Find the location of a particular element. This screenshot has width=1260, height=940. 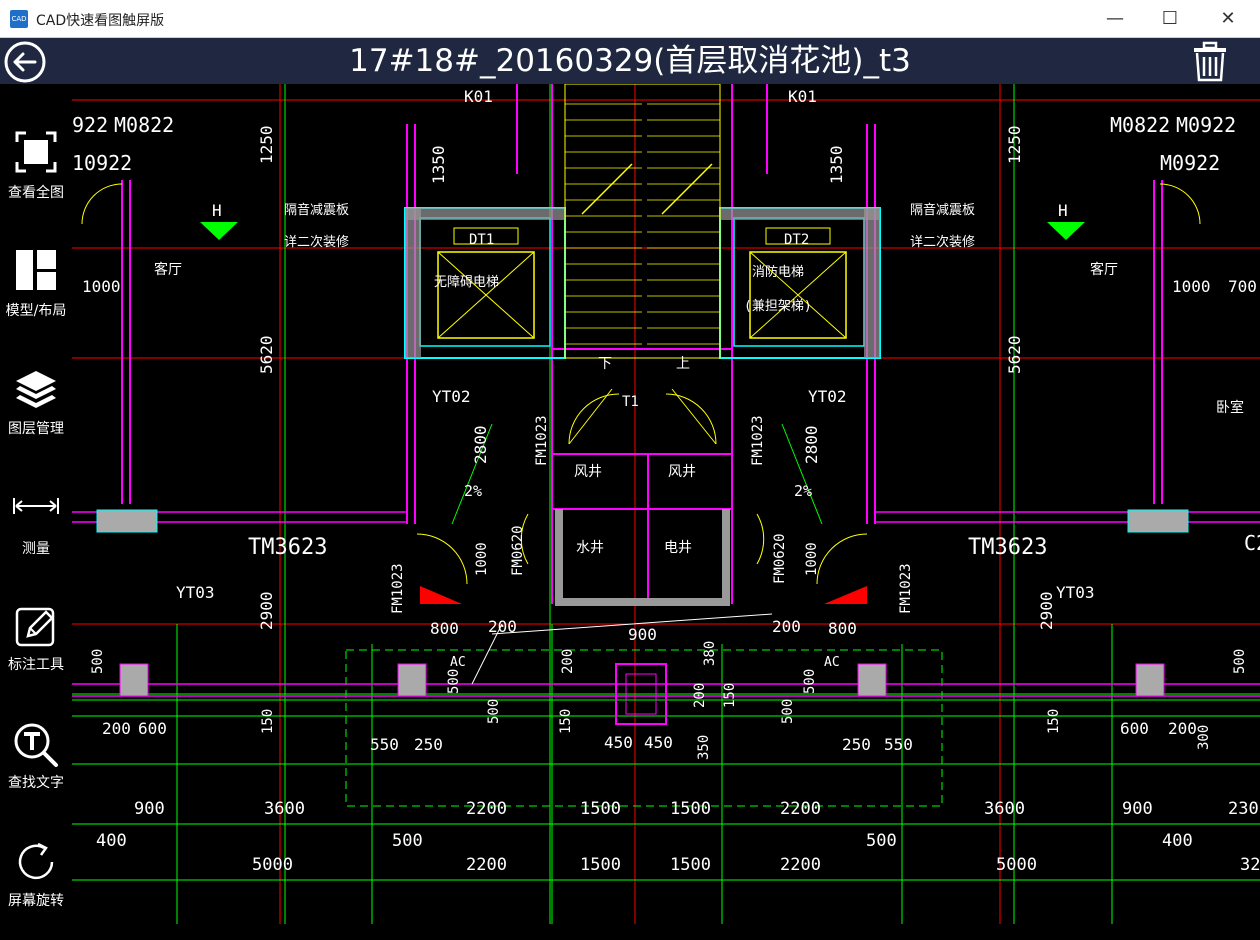

svg-text: YT02 is located at coordinates (827, 396).